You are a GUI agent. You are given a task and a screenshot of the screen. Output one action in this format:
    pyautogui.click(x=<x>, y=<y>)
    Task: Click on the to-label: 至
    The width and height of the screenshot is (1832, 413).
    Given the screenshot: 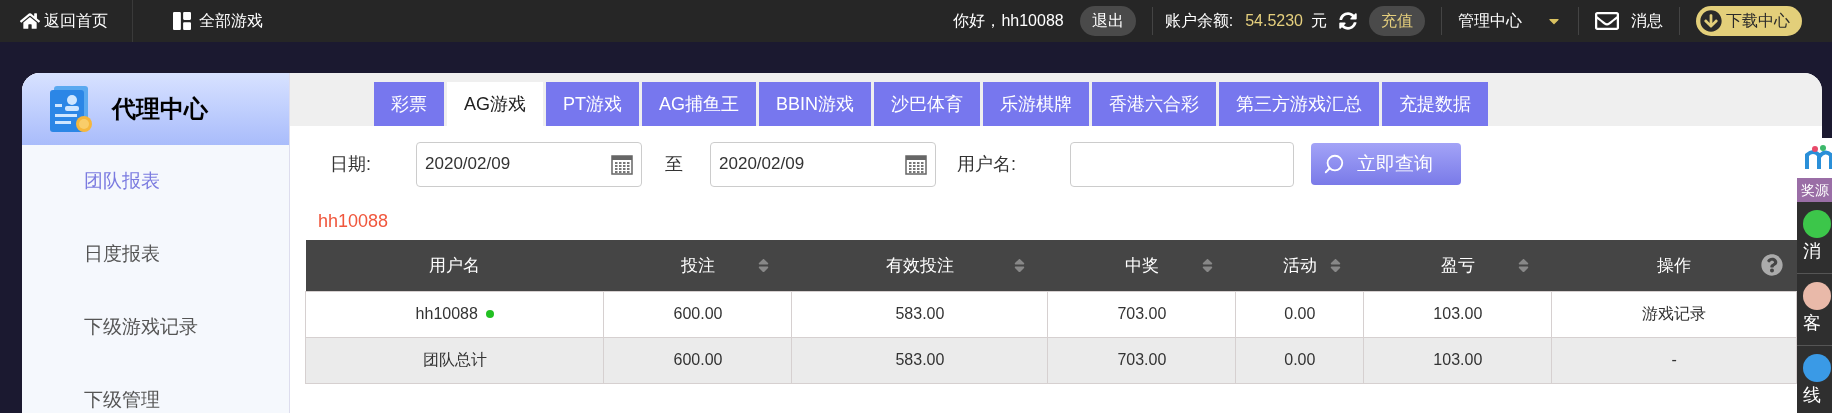 What is the action you would take?
    pyautogui.click(x=674, y=164)
    